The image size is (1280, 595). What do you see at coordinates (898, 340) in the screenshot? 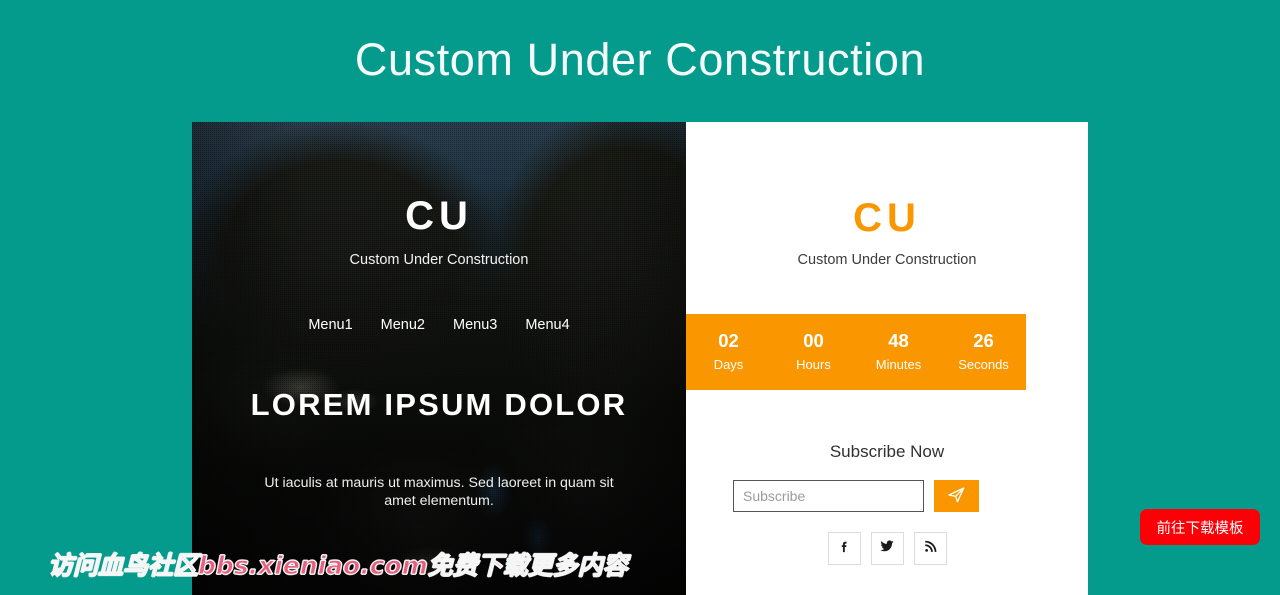
I see `countdown-minutes-value: 48` at bounding box center [898, 340].